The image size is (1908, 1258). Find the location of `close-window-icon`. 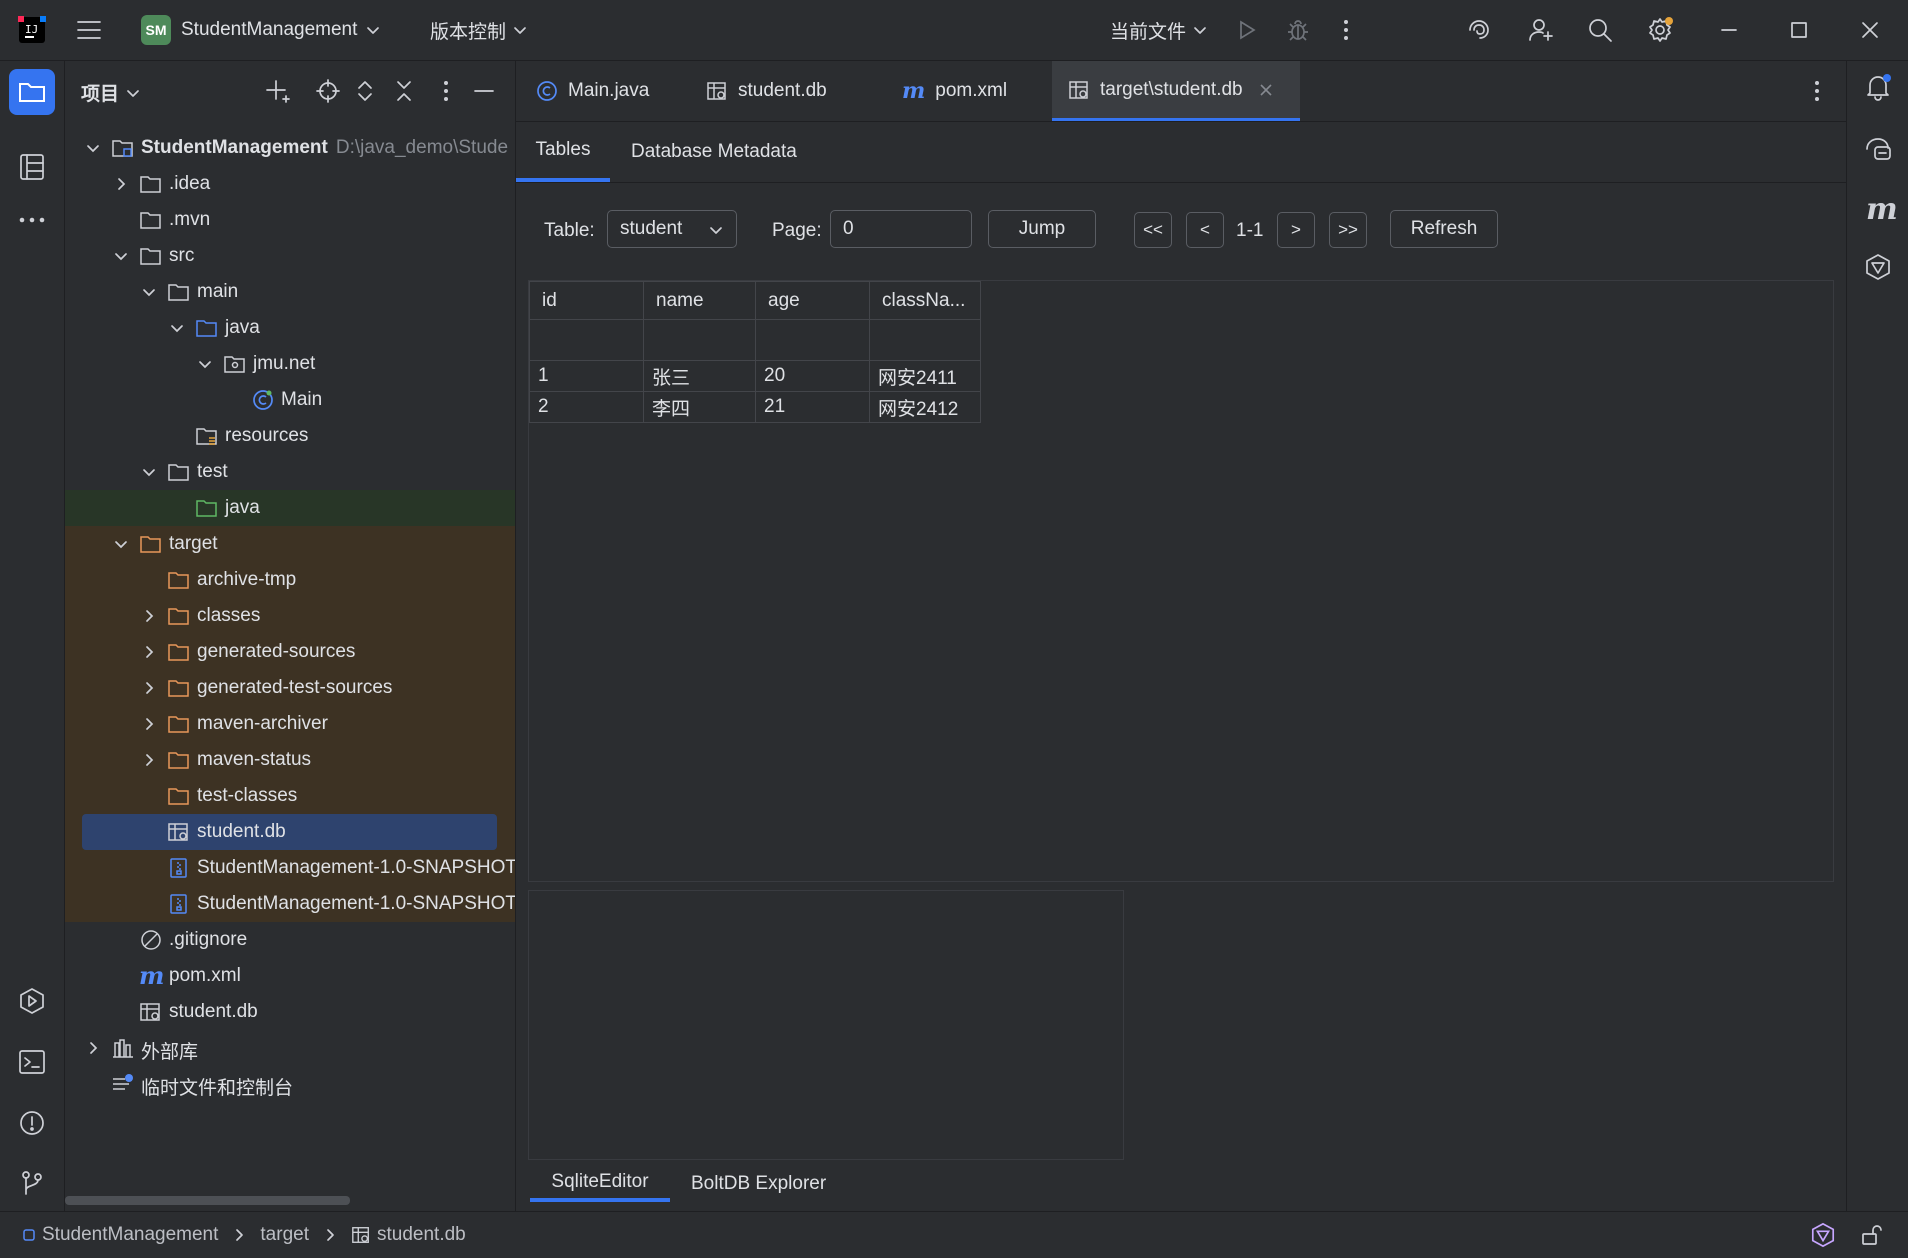

close-window-icon is located at coordinates (1870, 30).